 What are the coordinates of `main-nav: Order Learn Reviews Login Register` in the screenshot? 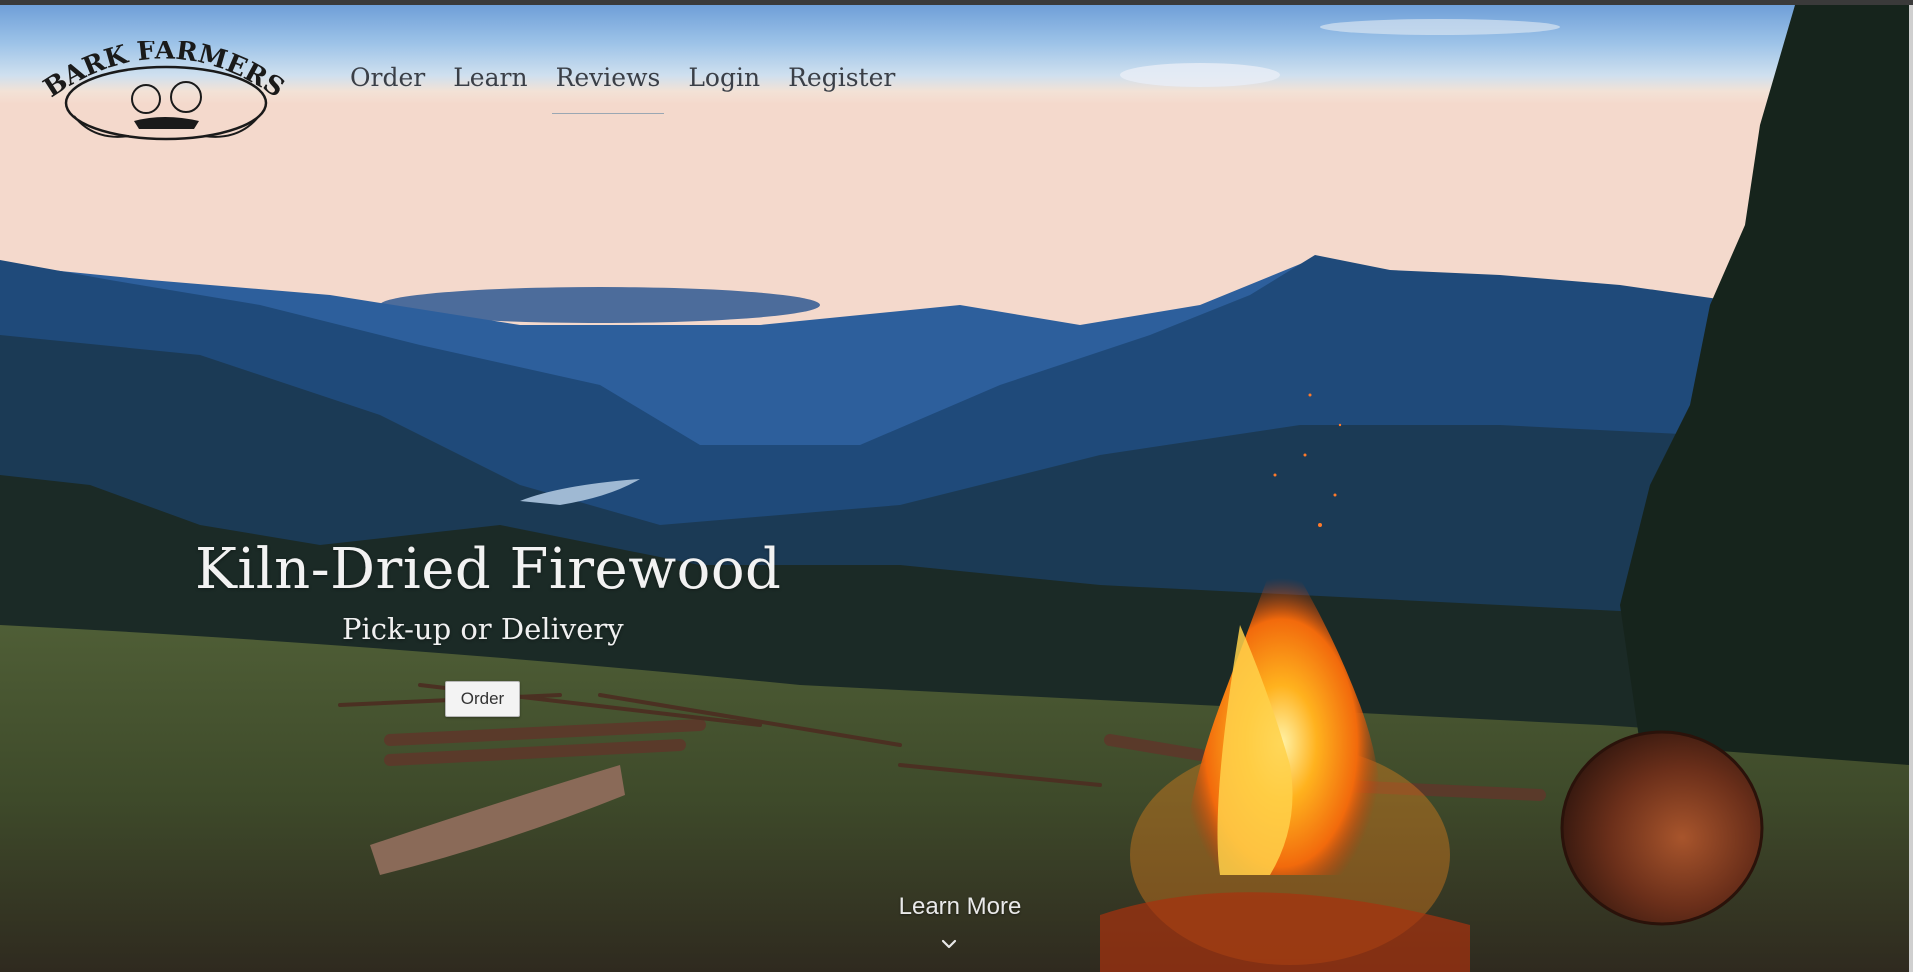 It's located at (622, 85).